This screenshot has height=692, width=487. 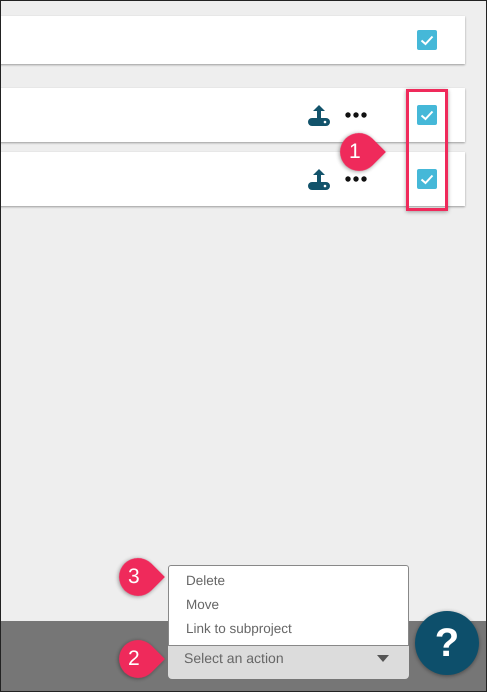 What do you see at coordinates (447, 643) in the screenshot?
I see `help-button: ?` at bounding box center [447, 643].